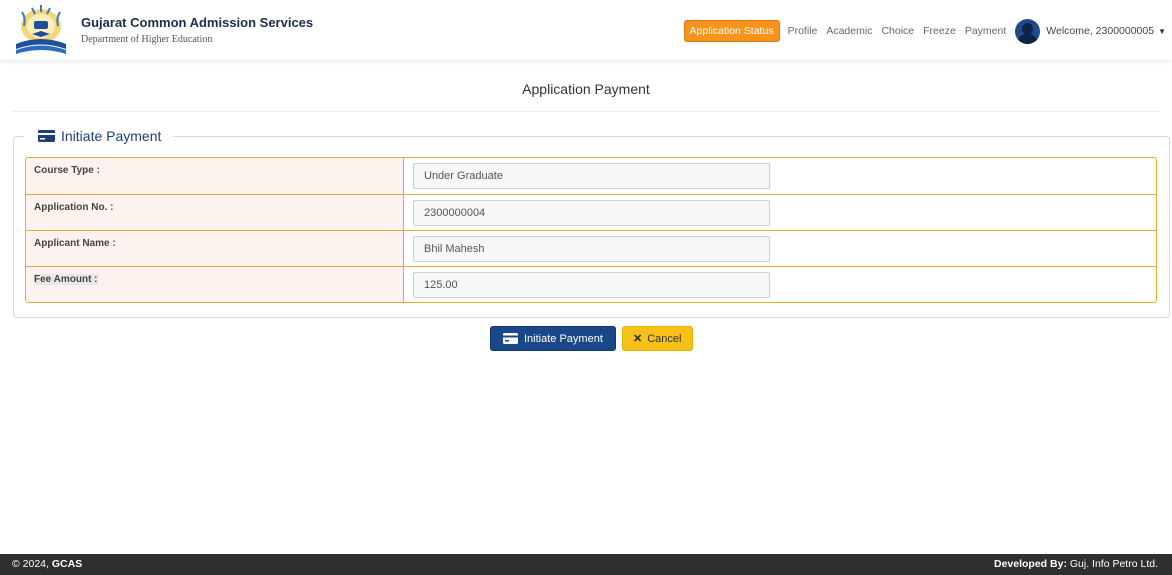  I want to click on table-row: Fee Amount : 125.00, so click(591, 284).